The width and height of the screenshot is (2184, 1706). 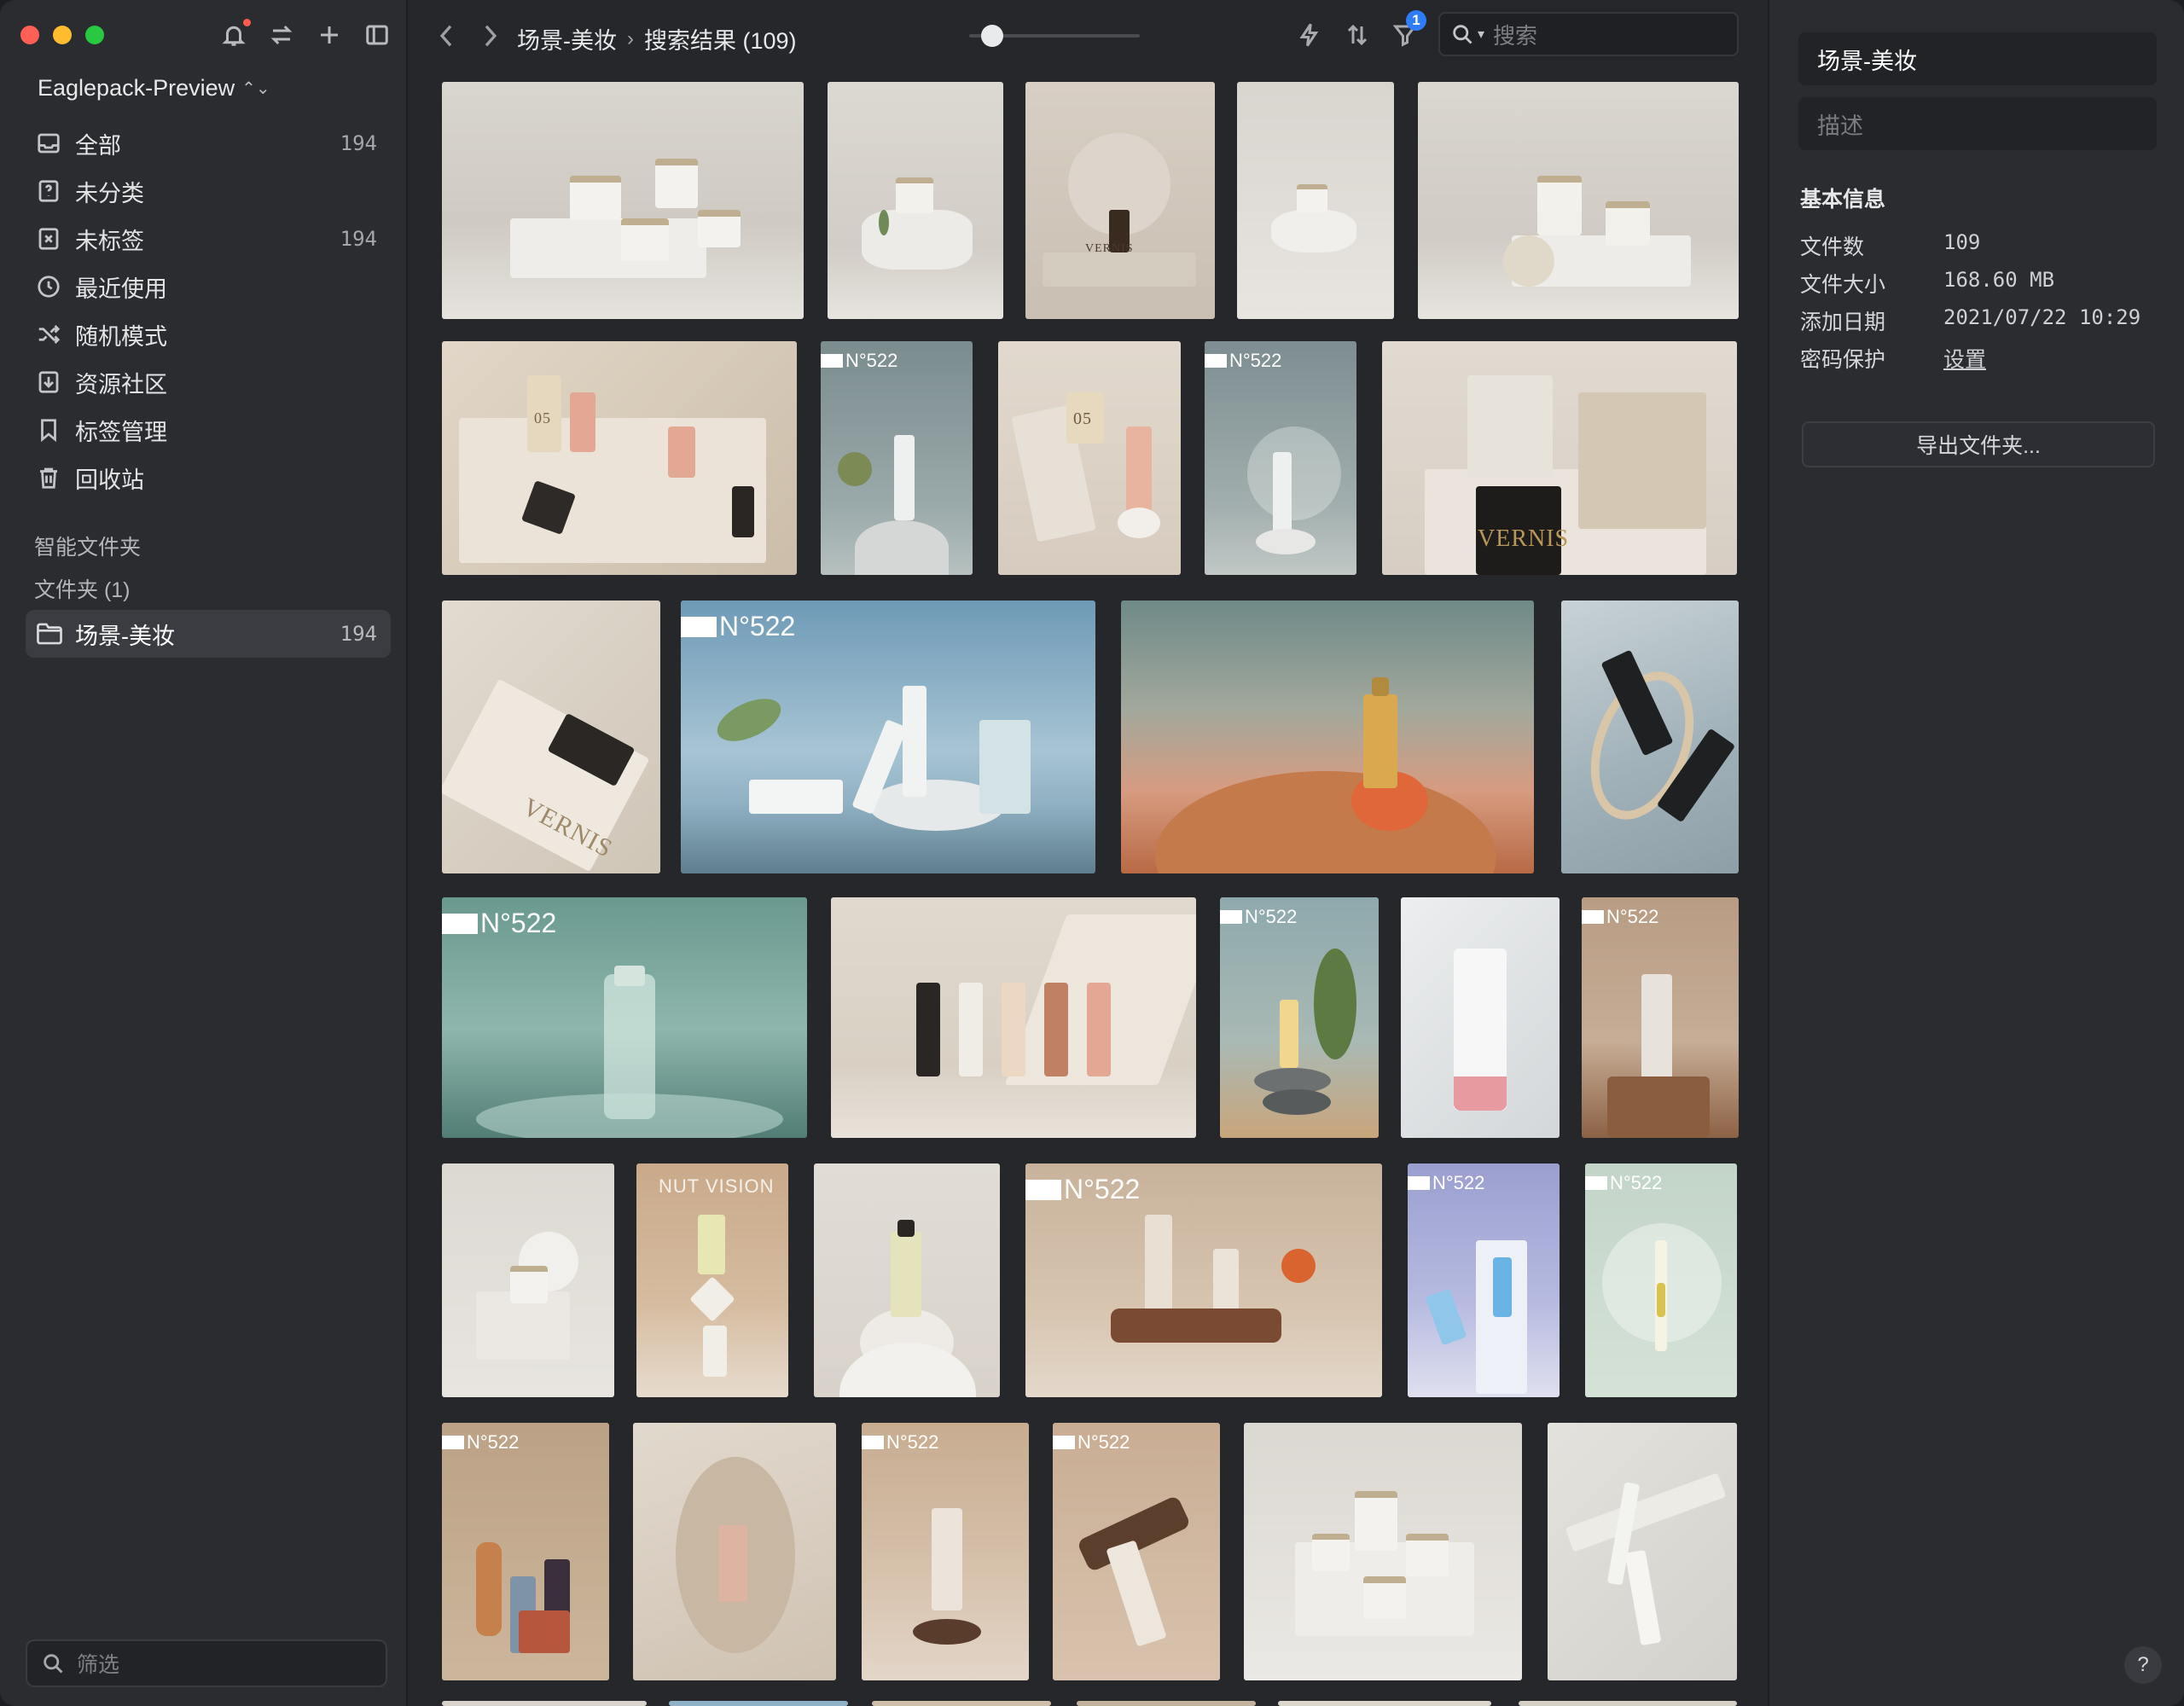 I want to click on close-window-button, so click(x=30, y=35).